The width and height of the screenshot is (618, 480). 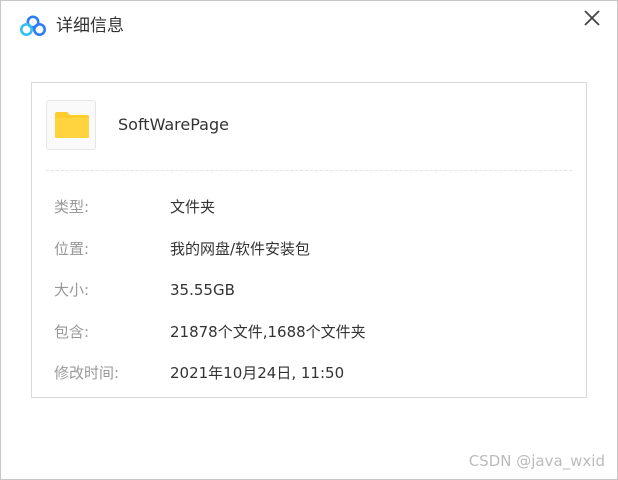 I want to click on detail-row-type: 类型: 文件夹, so click(x=309, y=208).